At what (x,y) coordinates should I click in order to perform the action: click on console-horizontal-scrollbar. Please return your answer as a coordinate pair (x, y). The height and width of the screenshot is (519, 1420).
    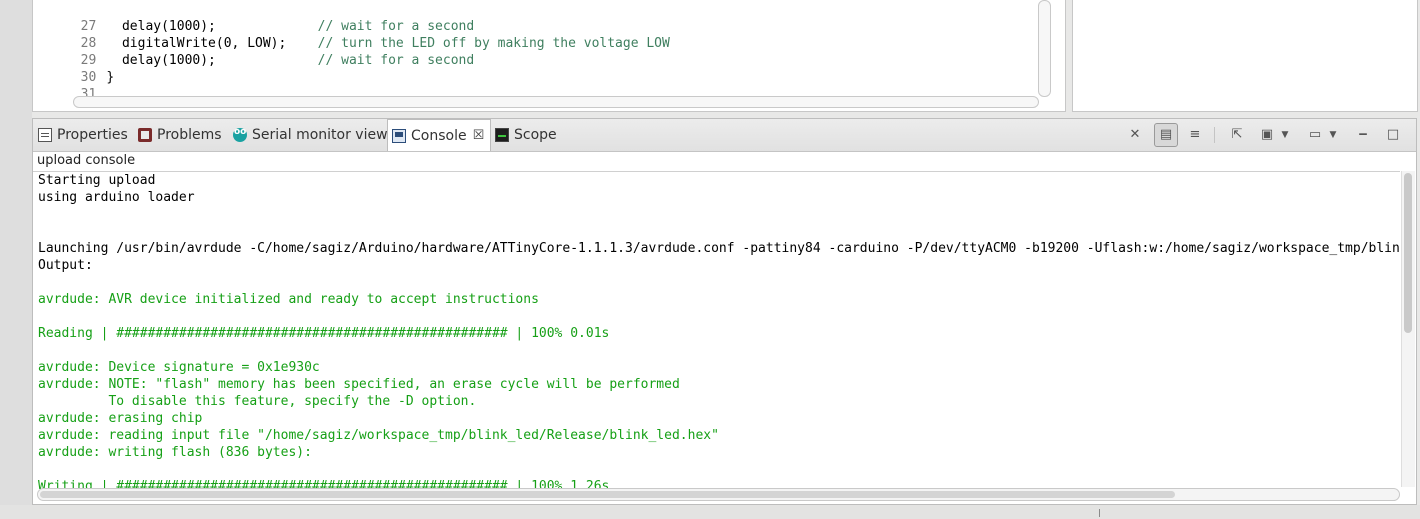
    Looking at the image, I should click on (718, 494).